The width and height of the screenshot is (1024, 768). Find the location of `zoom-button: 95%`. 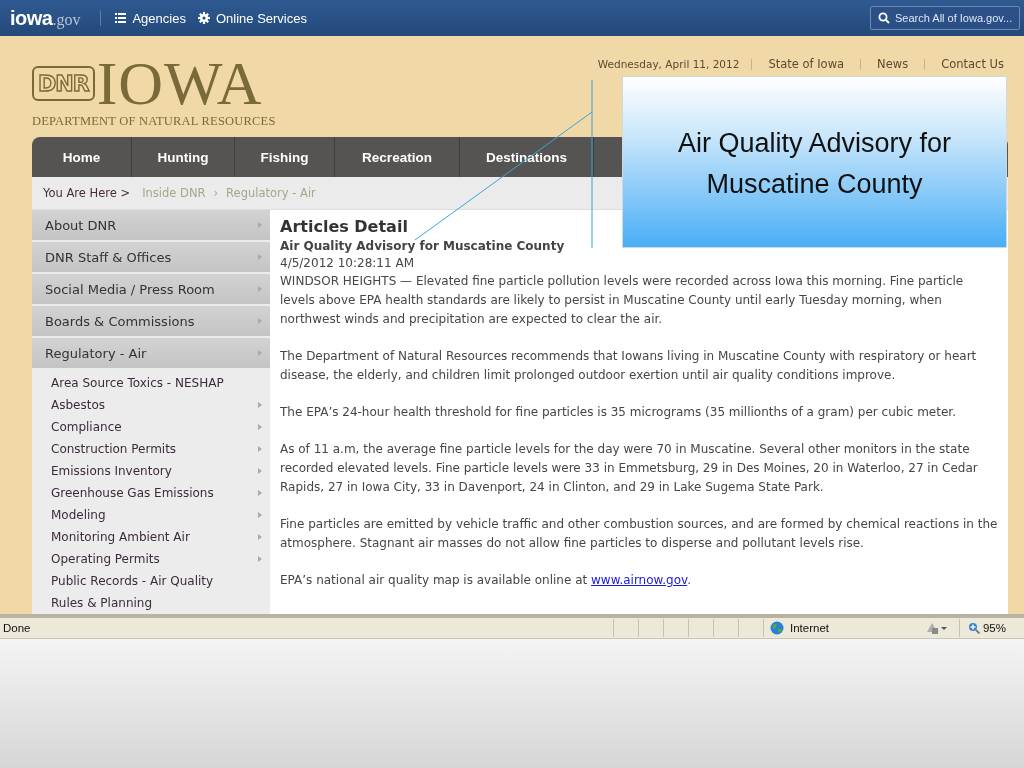

zoom-button: 95% is located at coordinates (991, 628).